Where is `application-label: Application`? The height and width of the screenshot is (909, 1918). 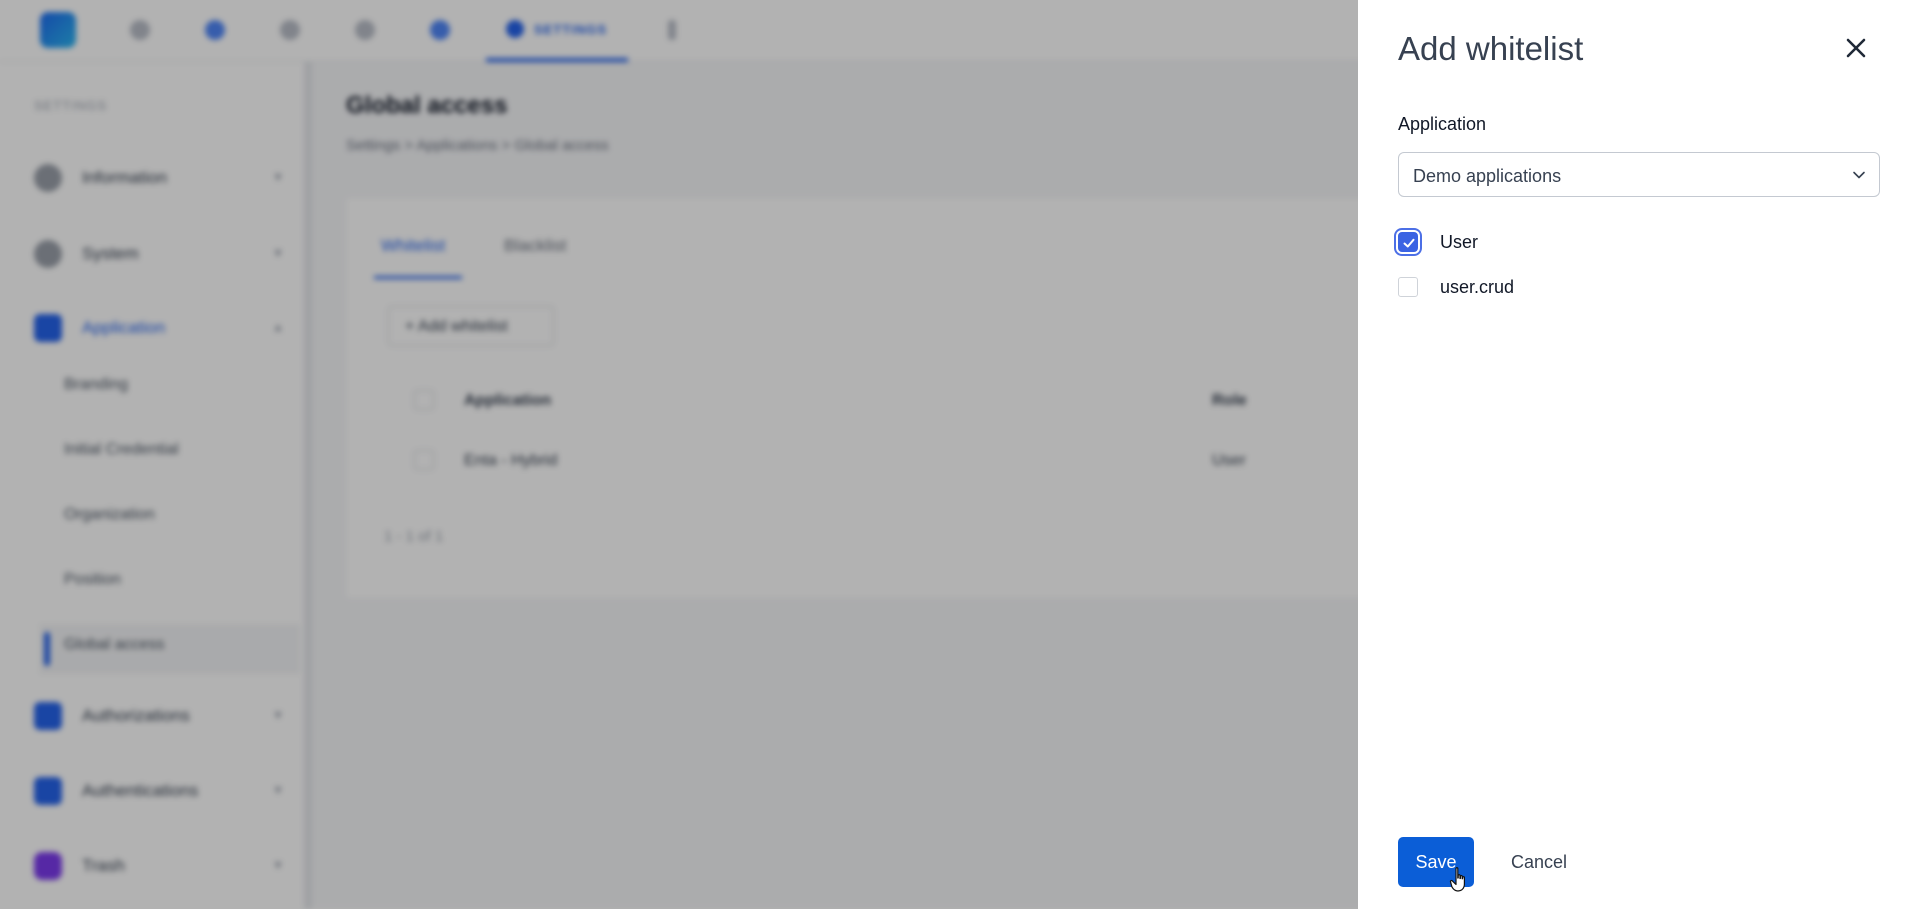
application-label: Application is located at coordinates (1442, 124).